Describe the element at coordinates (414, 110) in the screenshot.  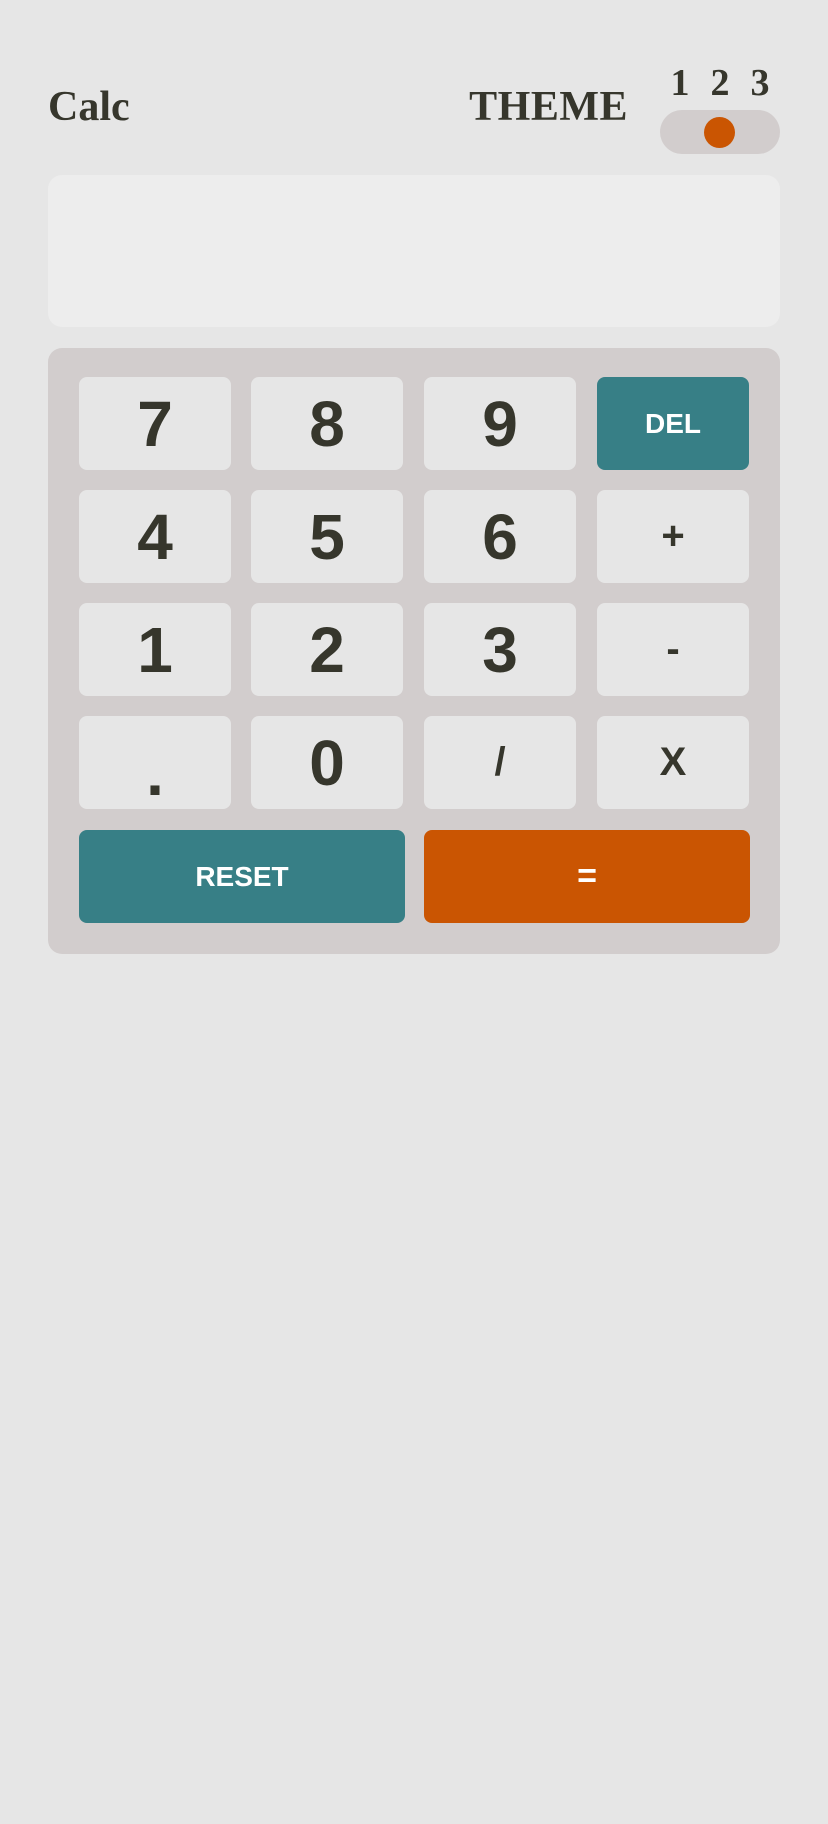
I see `header: Calc THEME 1 2 3` at that location.